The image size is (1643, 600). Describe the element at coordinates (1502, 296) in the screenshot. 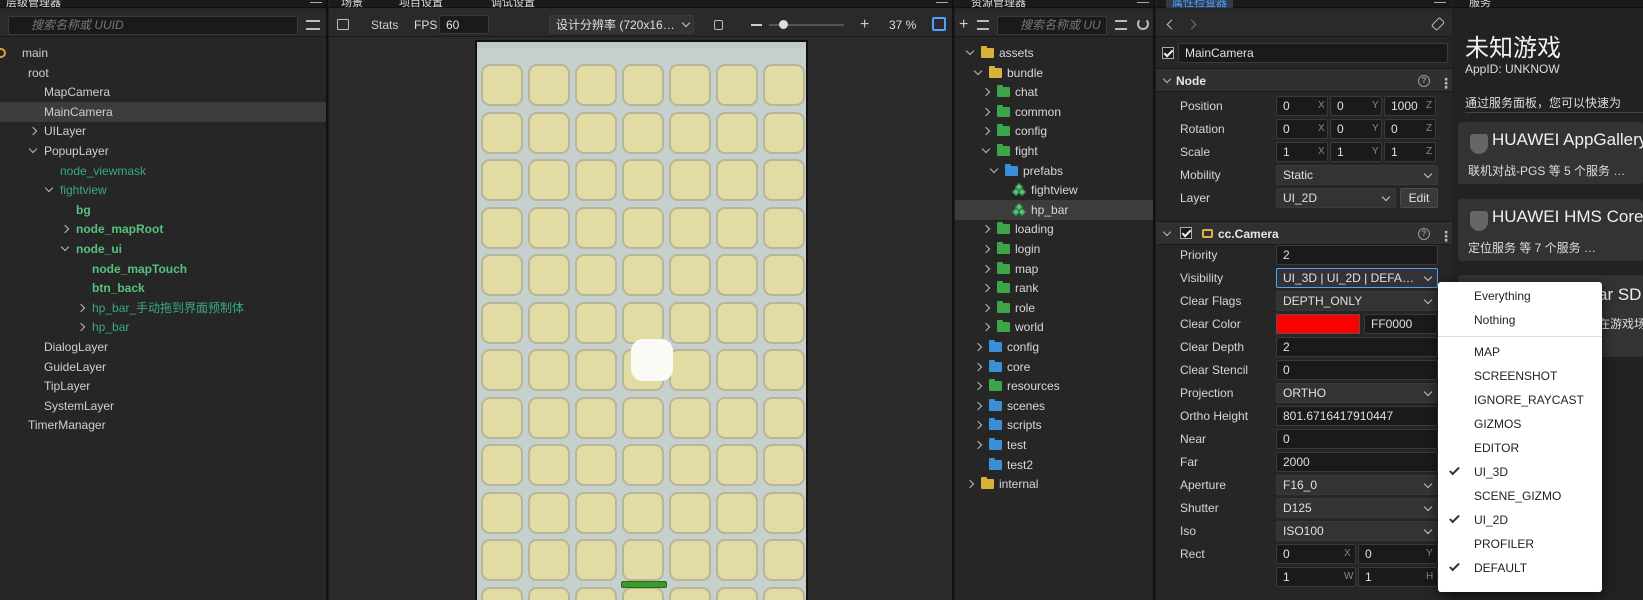

I see `visibility-option-everything: Everything` at that location.